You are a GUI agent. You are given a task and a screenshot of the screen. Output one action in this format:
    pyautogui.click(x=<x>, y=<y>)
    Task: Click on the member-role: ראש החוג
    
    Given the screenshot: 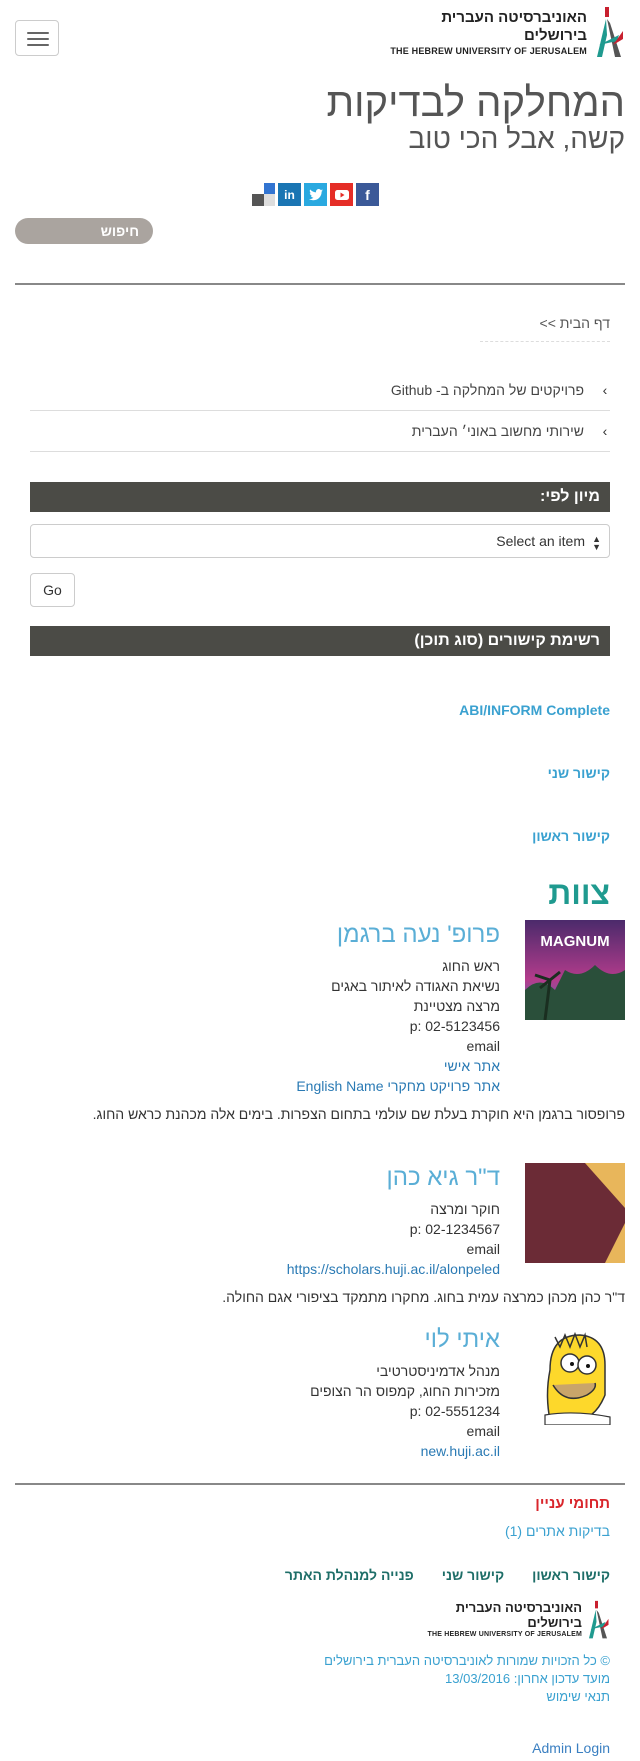 What is the action you would take?
    pyautogui.click(x=471, y=966)
    